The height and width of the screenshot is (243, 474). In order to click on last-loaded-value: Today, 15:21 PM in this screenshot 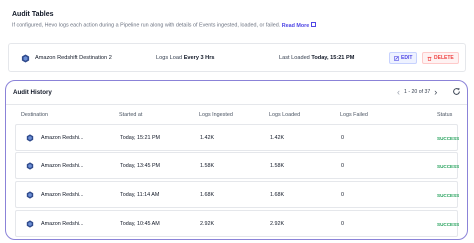, I will do `click(333, 58)`.